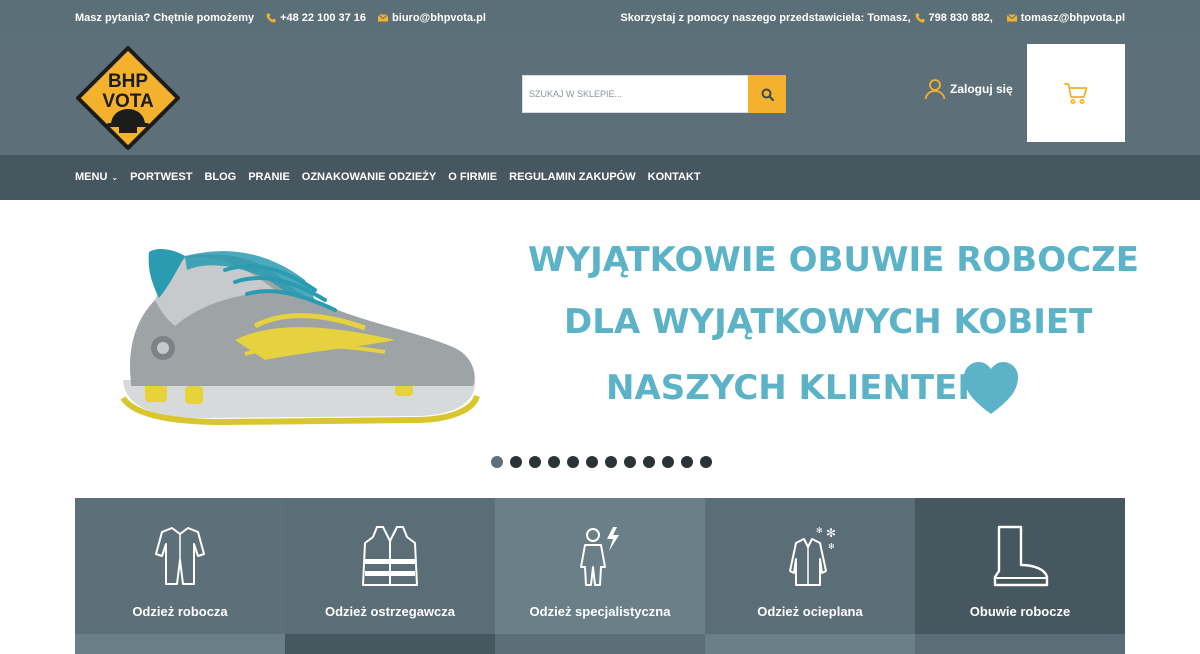 This screenshot has height=654, width=1200. I want to click on winter-jacket-icon: ✻ ✻ ✻, so click(812, 556).